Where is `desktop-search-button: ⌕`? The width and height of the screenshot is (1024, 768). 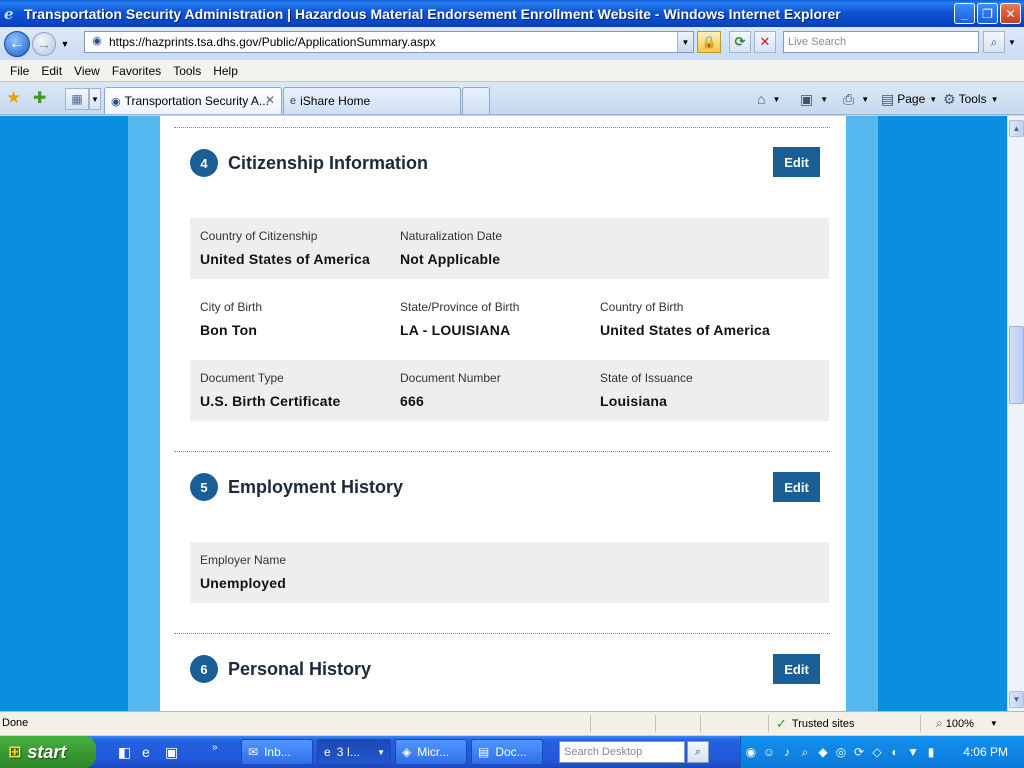 desktop-search-button: ⌕ is located at coordinates (698, 752).